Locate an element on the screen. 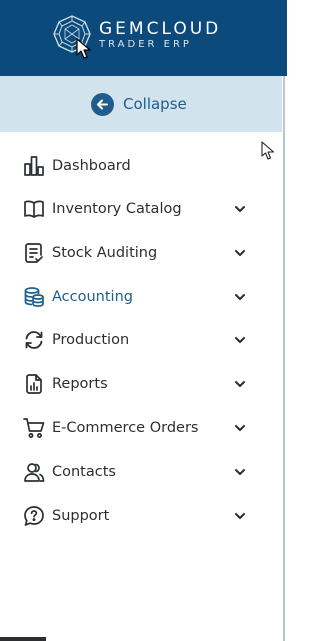  sidebar-item-accounting: Accounting is located at coordinates (141, 297).